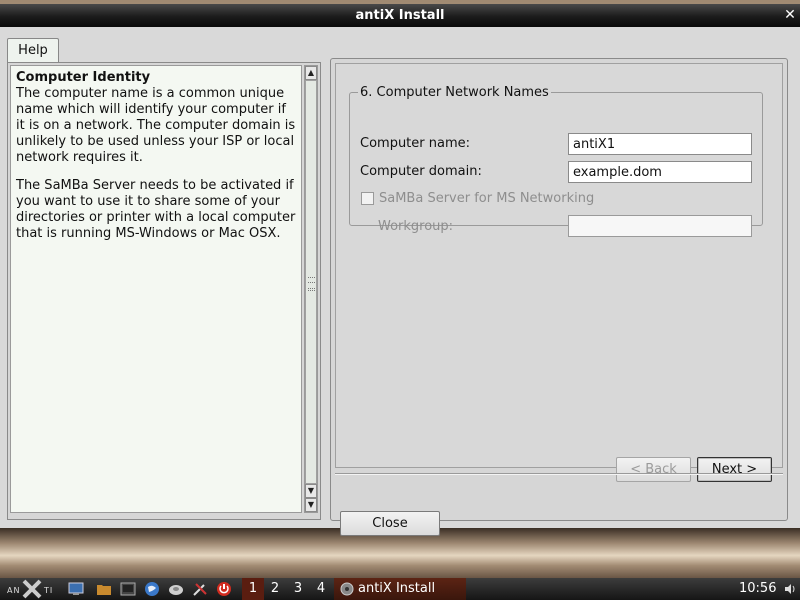  I want to click on help-scrollbar: ▲ ▼ ▼, so click(311, 289).